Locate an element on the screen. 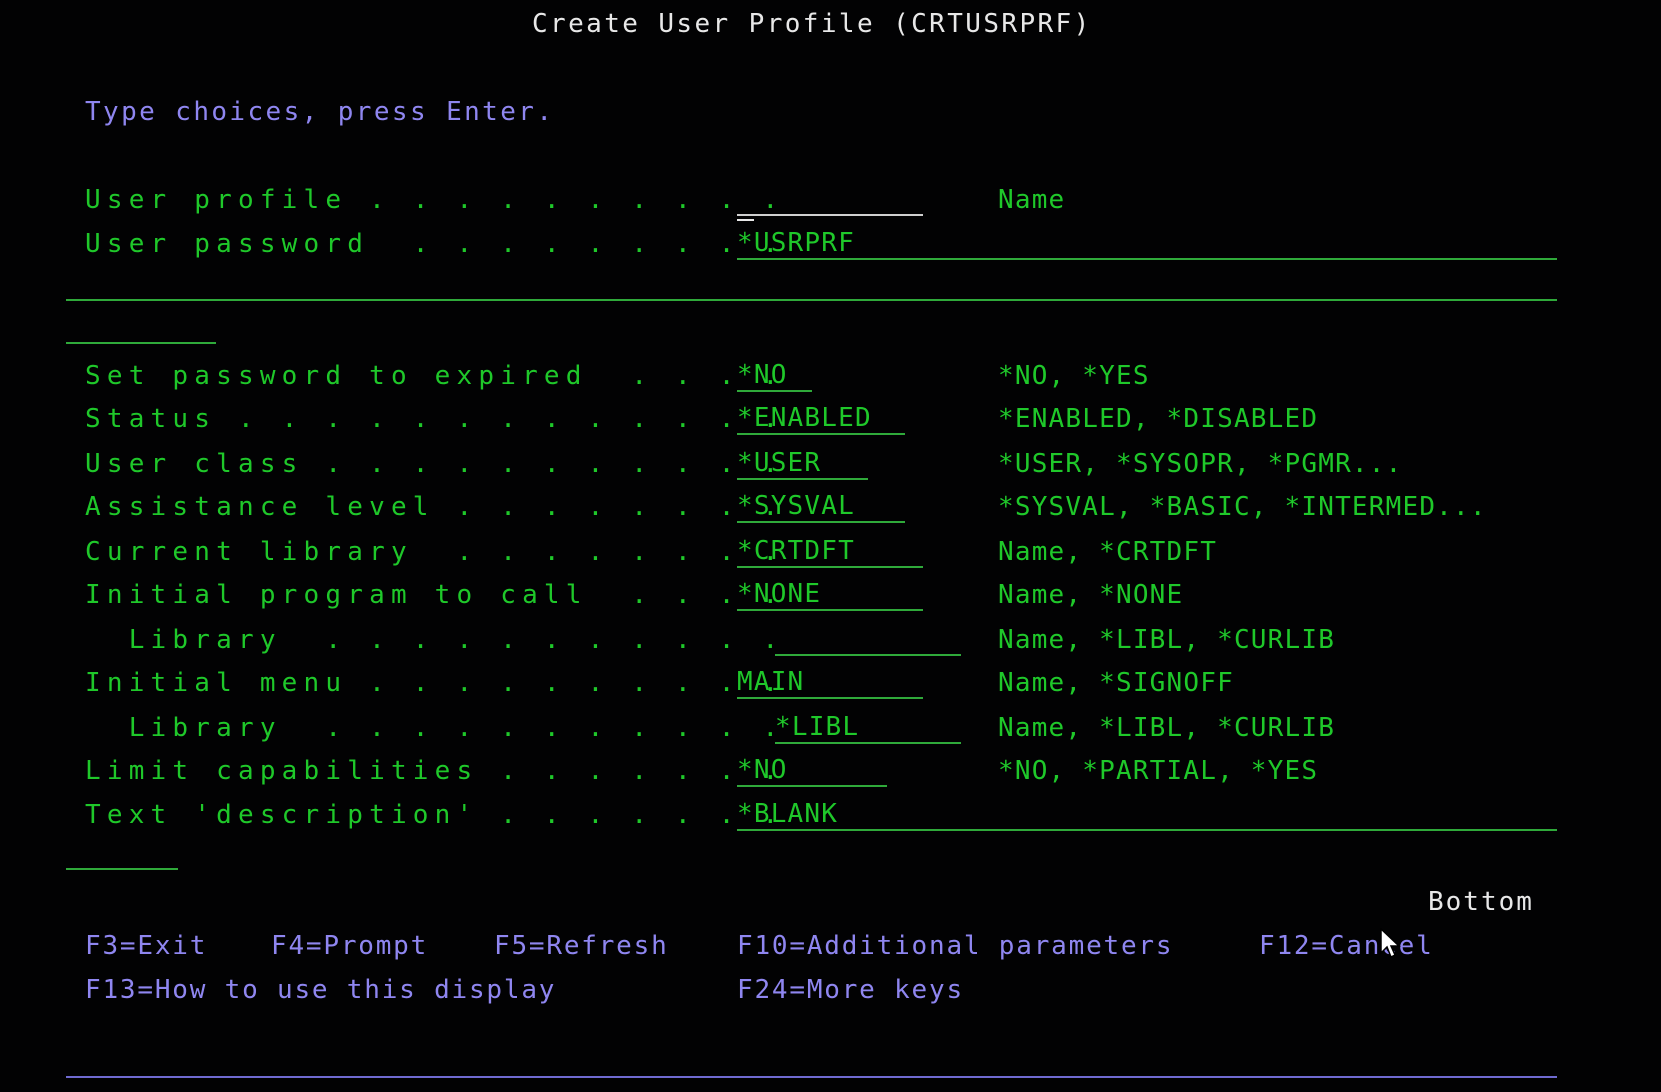 The height and width of the screenshot is (1092, 1661). user-password-input is located at coordinates (1147, 244).